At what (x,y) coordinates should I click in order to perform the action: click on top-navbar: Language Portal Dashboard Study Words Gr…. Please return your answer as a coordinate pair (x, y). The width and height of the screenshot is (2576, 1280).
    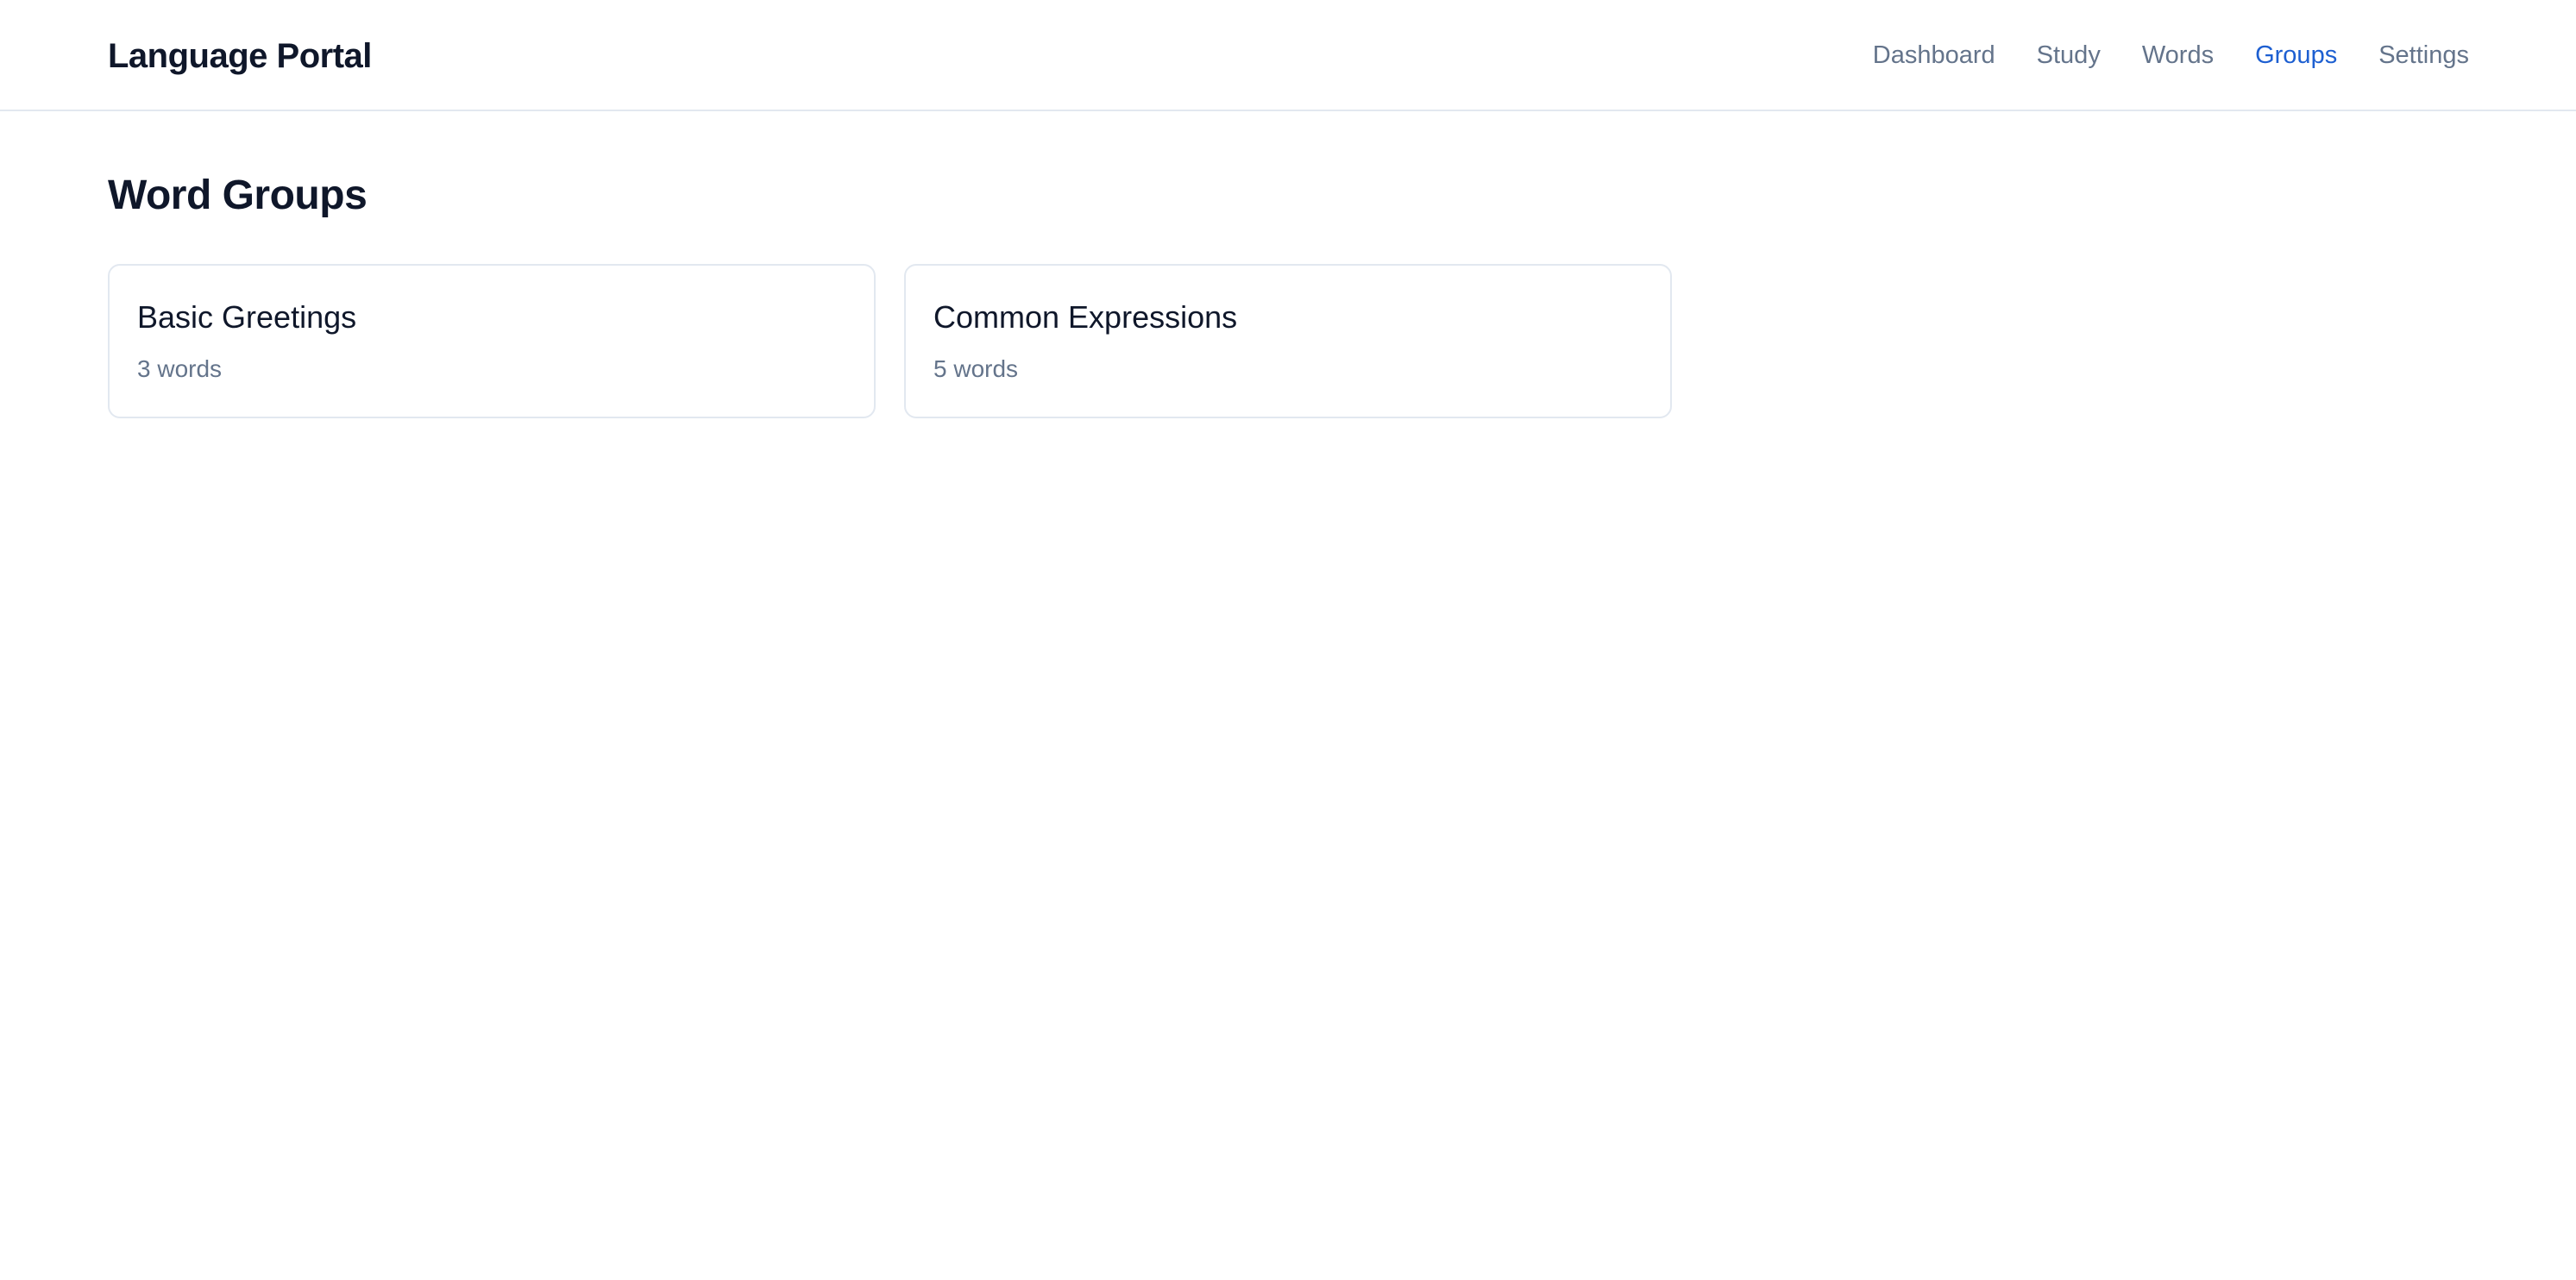
    Looking at the image, I should click on (1288, 56).